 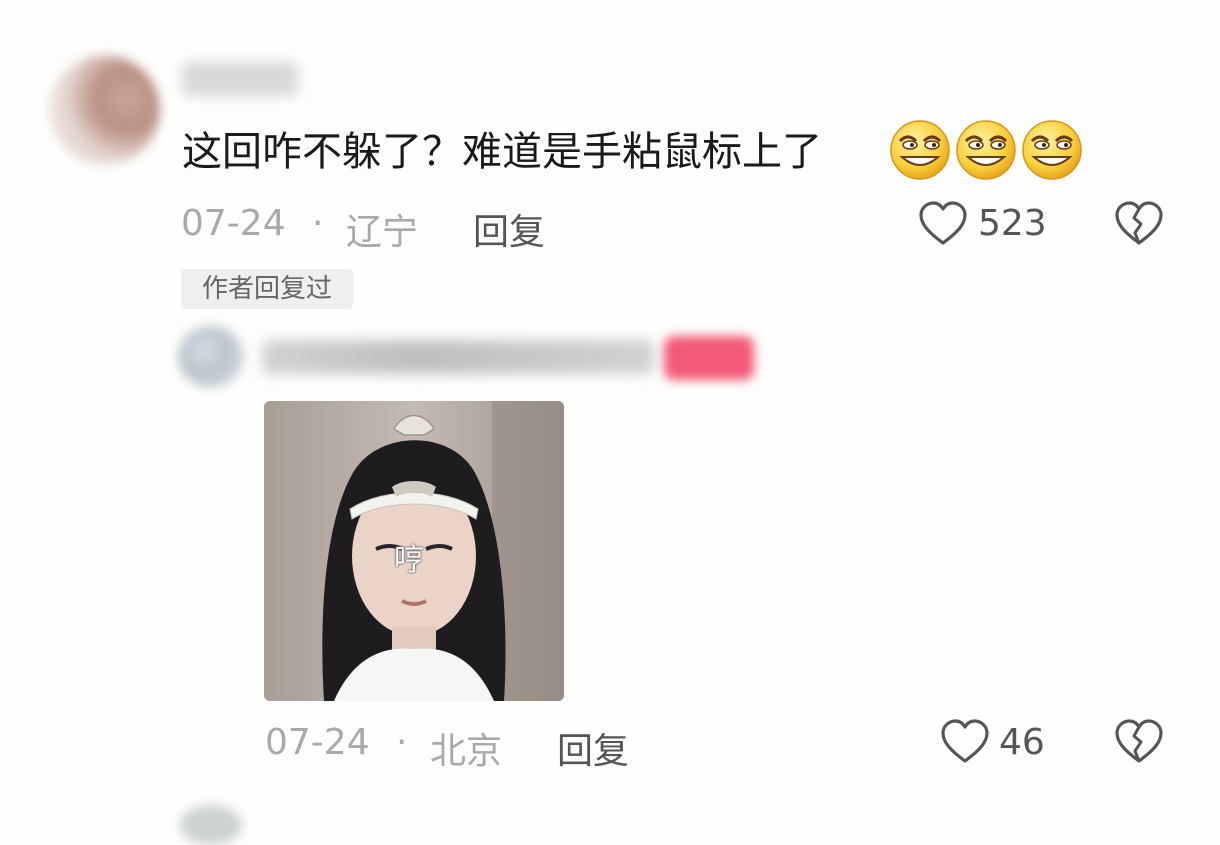 I want to click on author-badge, so click(x=709, y=358).